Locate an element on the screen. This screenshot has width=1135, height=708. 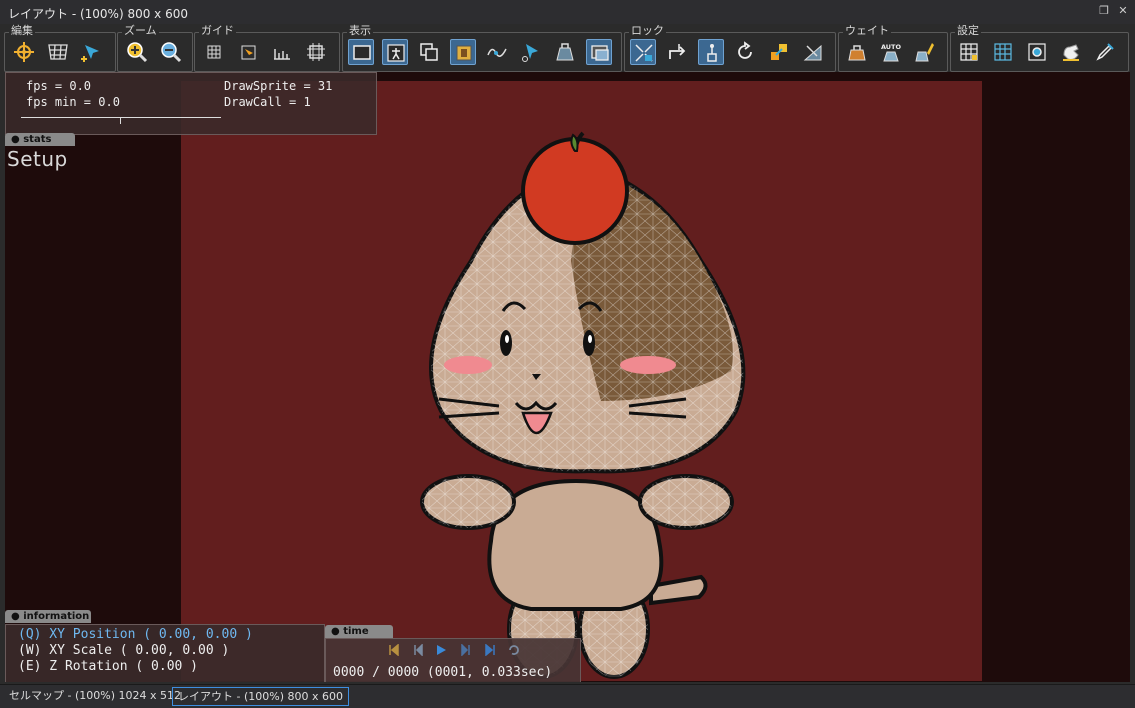
lock-move-button is located at coordinates (677, 52).